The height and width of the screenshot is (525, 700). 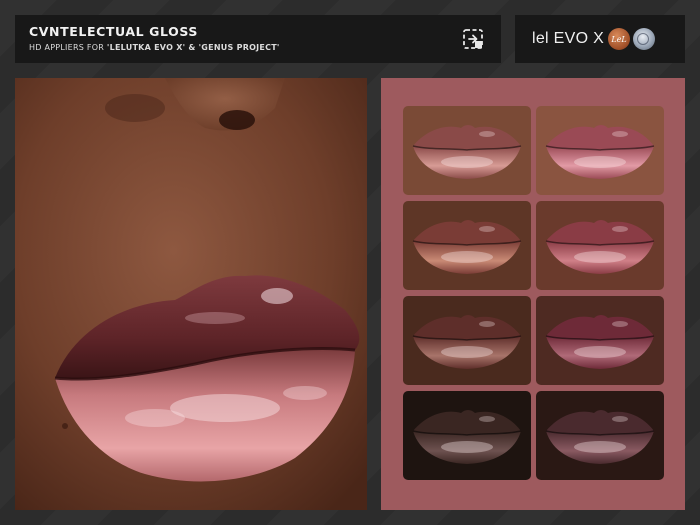 What do you see at coordinates (113, 31) in the screenshot?
I see `product-title: CVNTELECTUAL GLOSS` at bounding box center [113, 31].